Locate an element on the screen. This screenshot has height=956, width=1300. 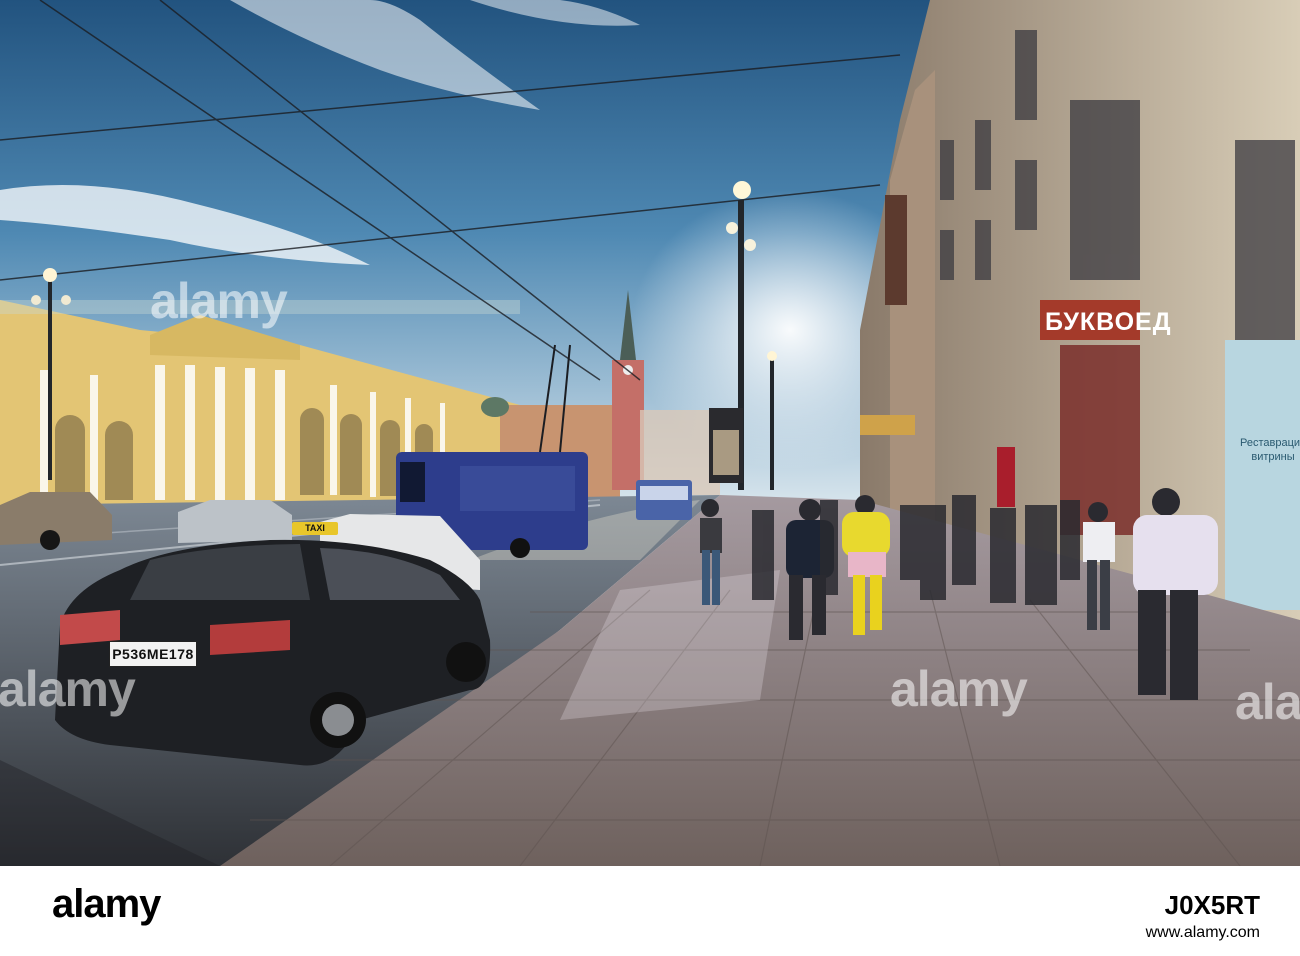
building-roof is located at coordinates (260, 307).